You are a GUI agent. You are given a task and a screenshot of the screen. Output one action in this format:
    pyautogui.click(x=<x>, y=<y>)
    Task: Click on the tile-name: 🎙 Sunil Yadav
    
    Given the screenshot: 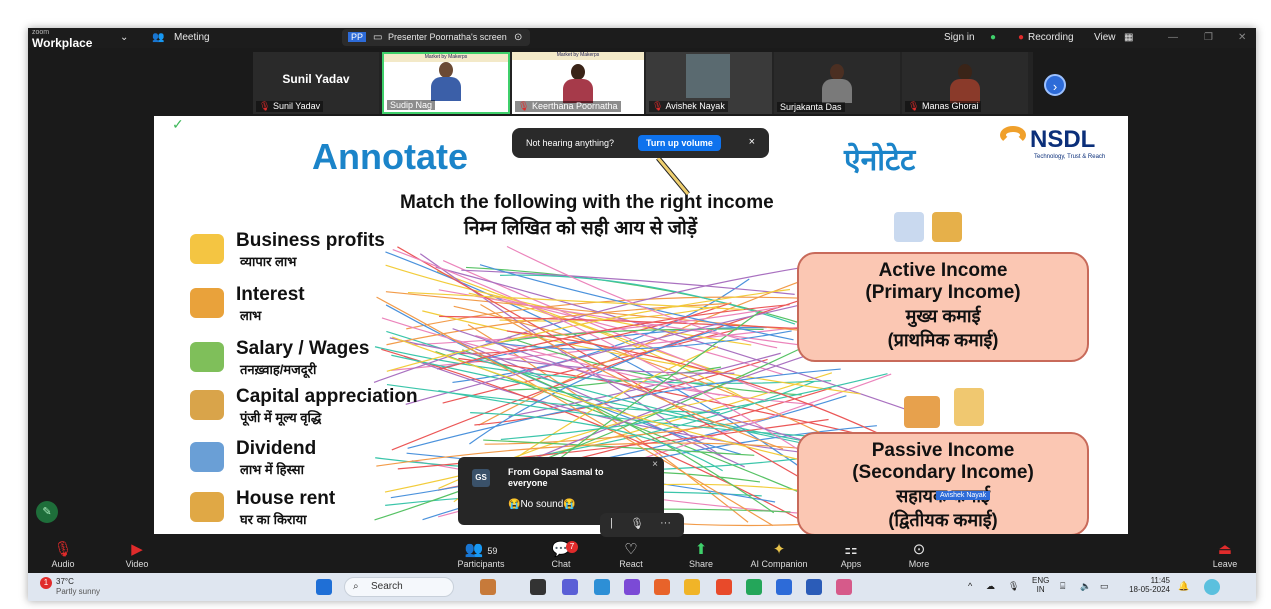 What is the action you would take?
    pyautogui.click(x=290, y=106)
    